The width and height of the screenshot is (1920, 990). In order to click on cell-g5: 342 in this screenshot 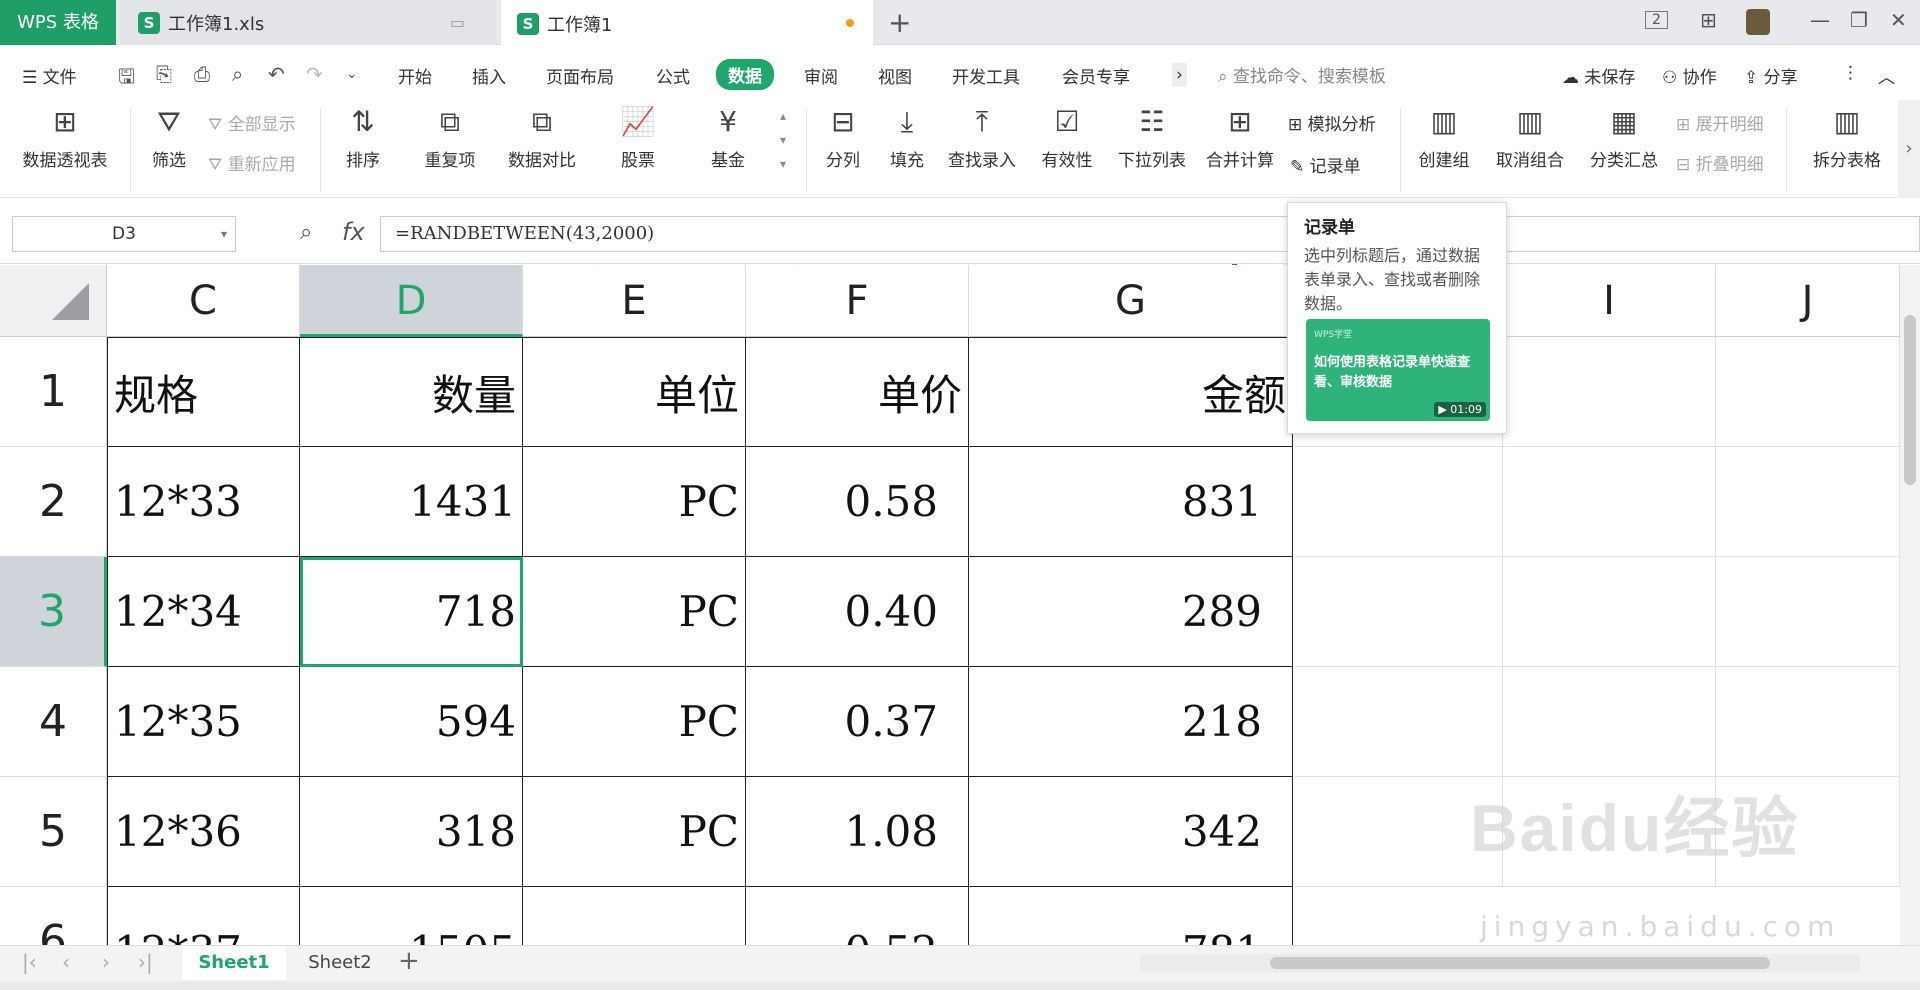, I will do `click(1131, 832)`.